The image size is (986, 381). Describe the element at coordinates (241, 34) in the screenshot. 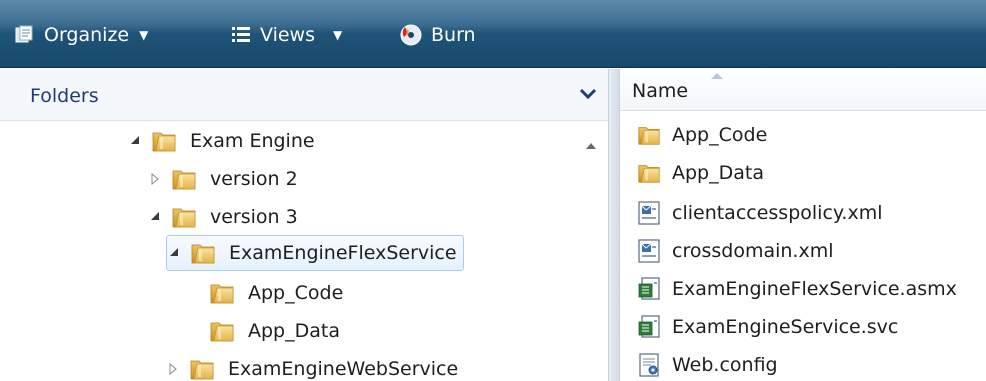

I see `views-icon` at that location.